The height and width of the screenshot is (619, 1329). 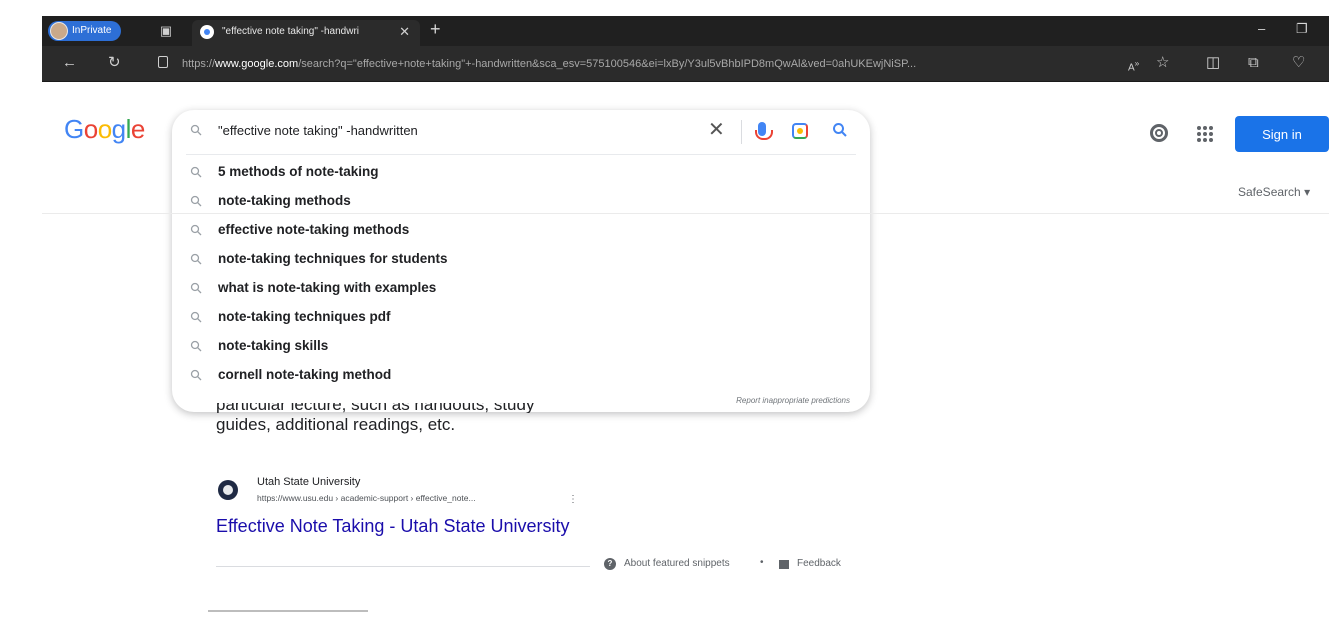 I want to click on close-tab-icon: ✕, so click(x=404, y=32).